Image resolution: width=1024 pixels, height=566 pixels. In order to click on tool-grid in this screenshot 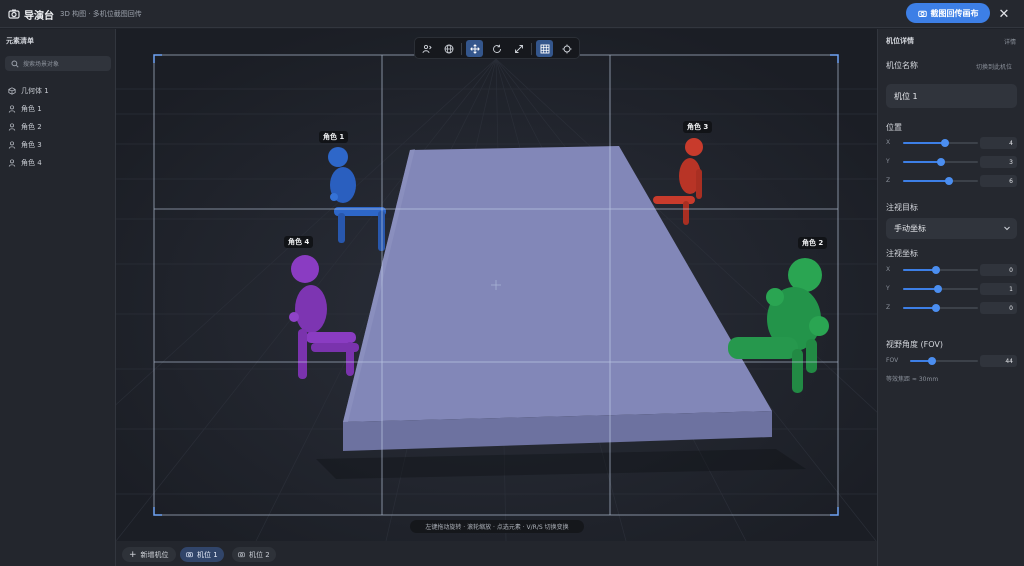, I will do `click(544, 48)`.